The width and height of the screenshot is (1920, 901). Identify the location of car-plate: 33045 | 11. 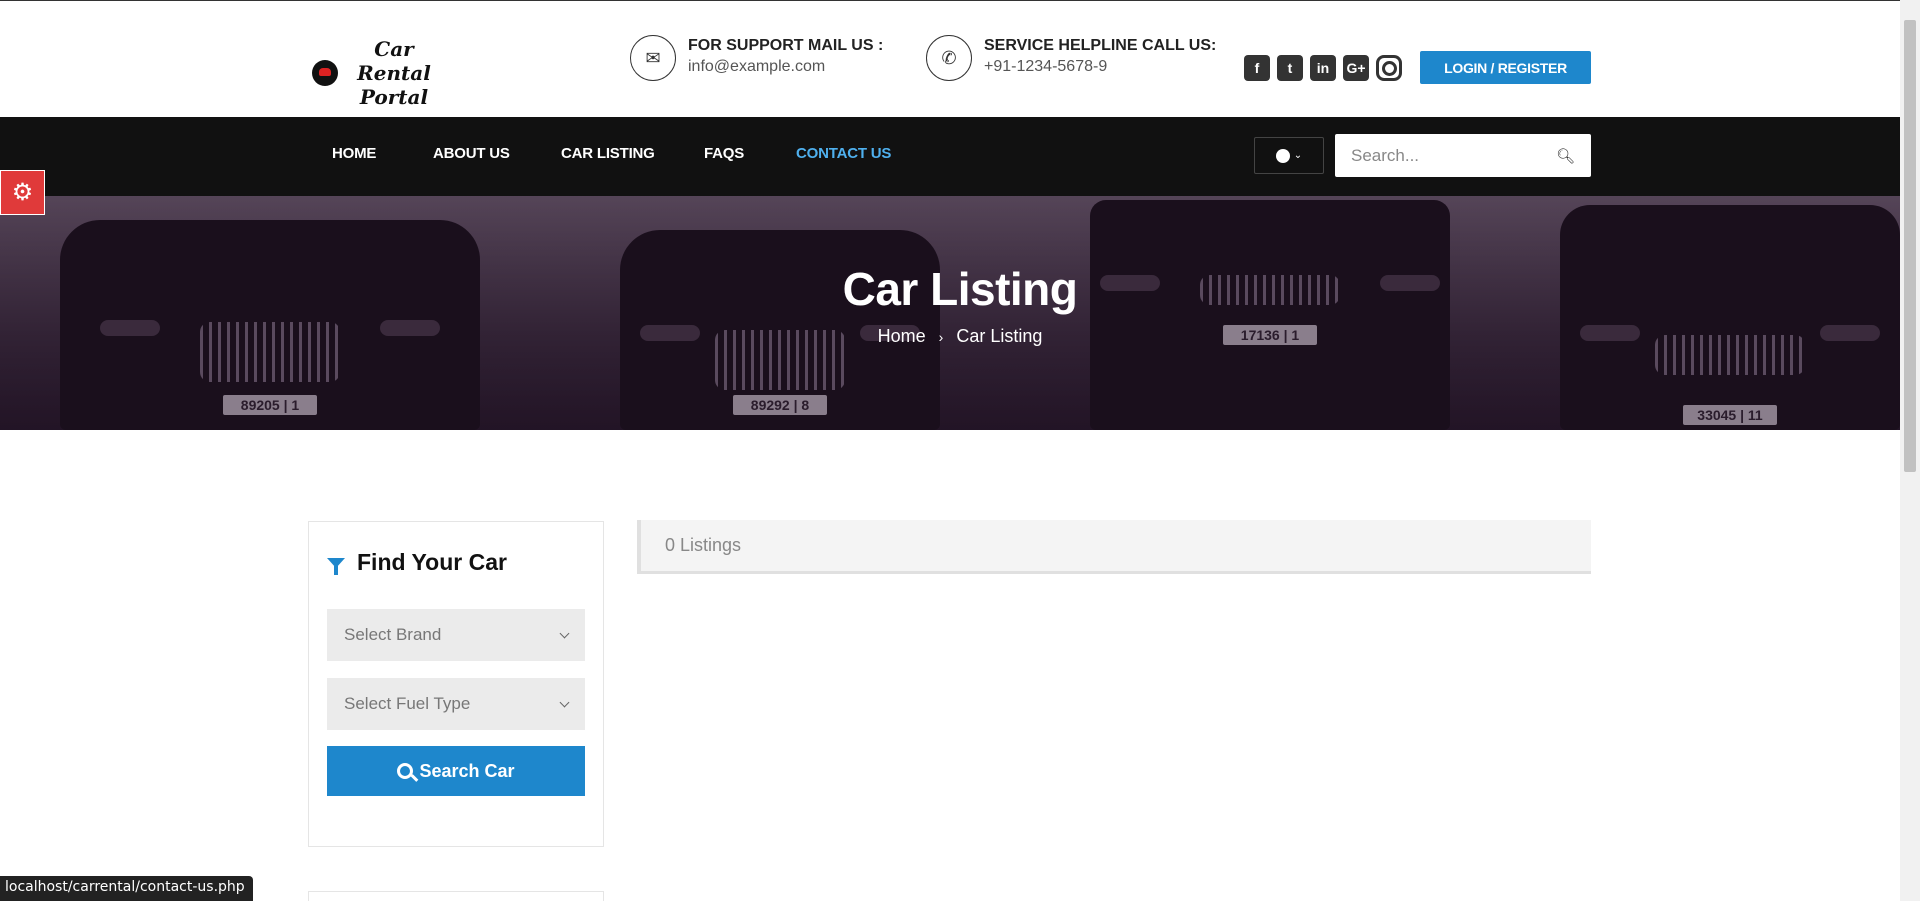
(1730, 415).